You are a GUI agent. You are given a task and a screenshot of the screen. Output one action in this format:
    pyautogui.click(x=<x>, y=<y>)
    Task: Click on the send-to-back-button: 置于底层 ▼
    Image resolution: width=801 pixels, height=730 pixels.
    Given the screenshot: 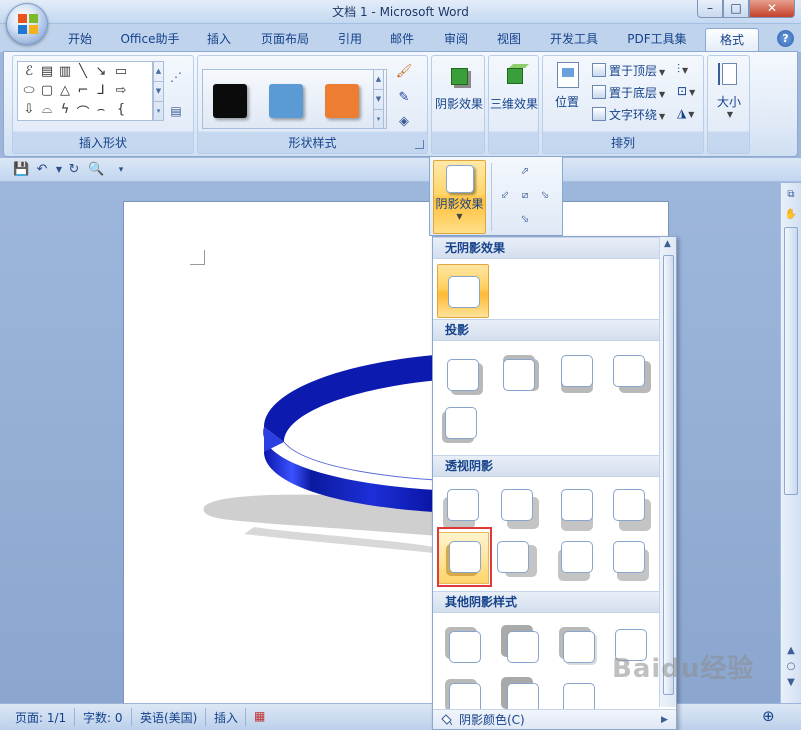 What is the action you would take?
    pyautogui.click(x=628, y=92)
    